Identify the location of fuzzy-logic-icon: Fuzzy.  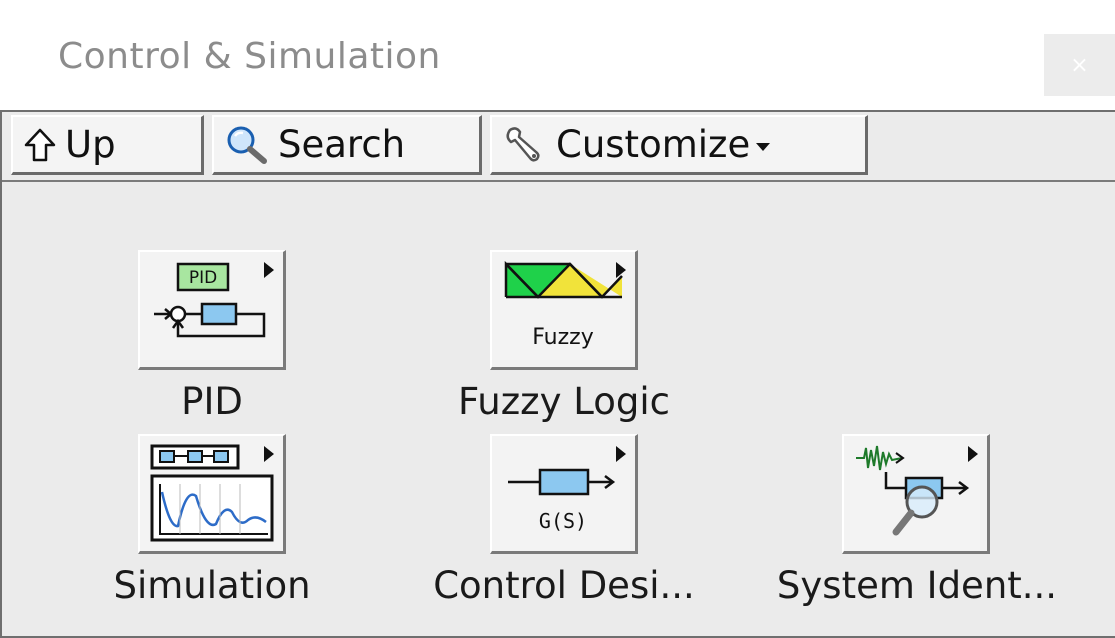
(565, 305).